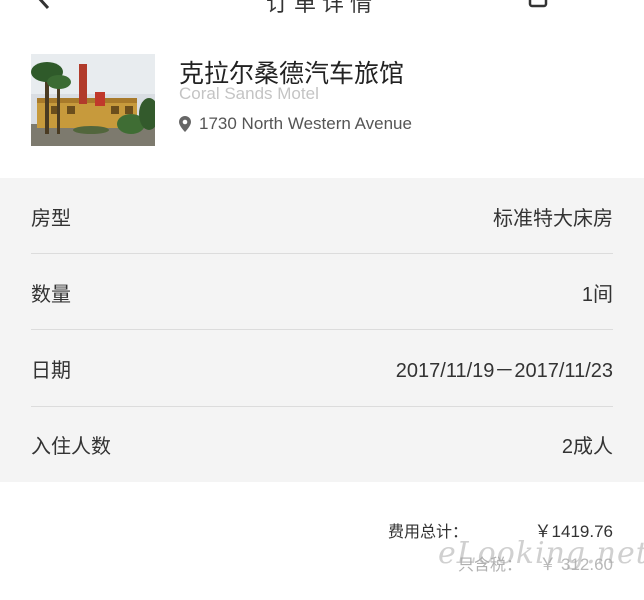 The height and width of the screenshot is (600, 644). Describe the element at coordinates (249, 93) in the screenshot. I see `hotel-name-english: Coral Sands Motel` at that location.